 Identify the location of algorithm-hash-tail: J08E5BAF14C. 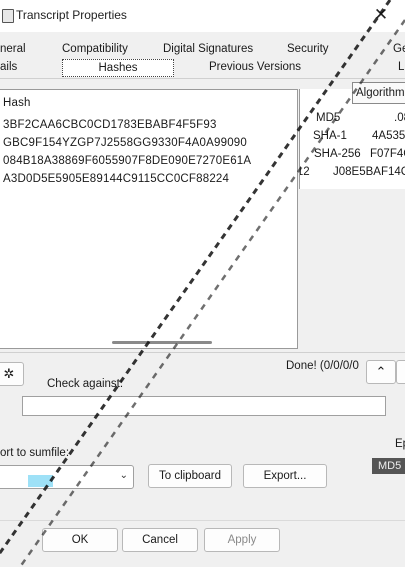
(369, 172).